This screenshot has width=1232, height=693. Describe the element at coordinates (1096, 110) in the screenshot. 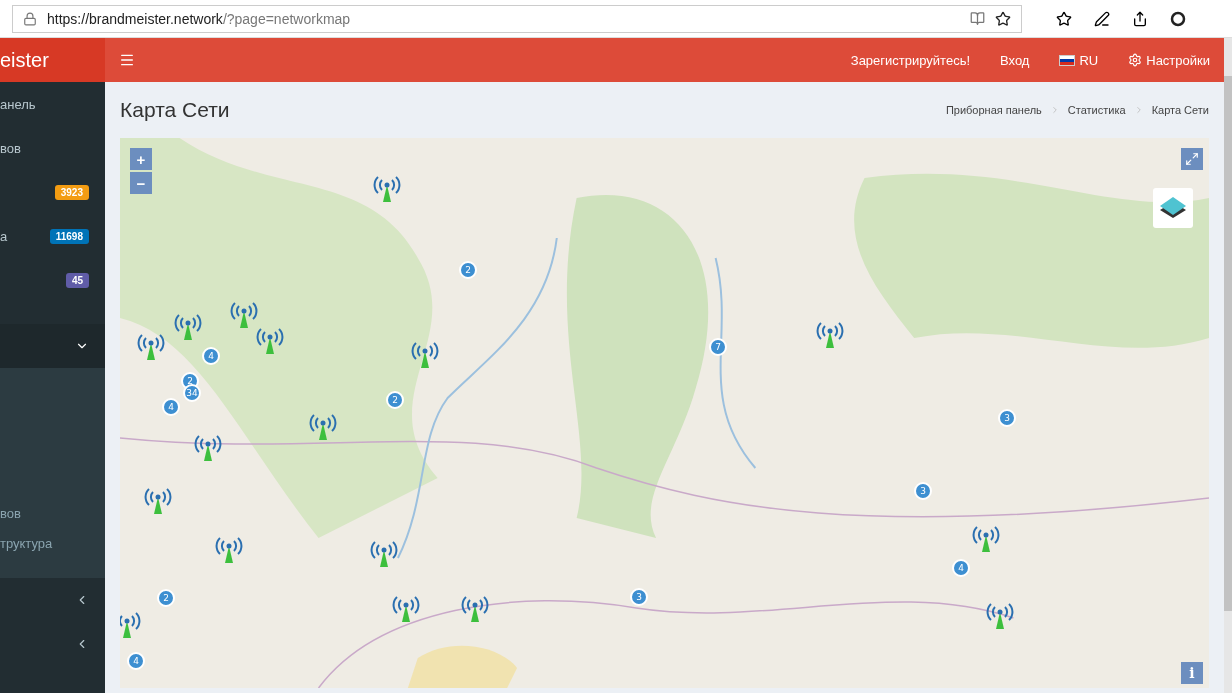

I see `breadcrumb: Статистика` at that location.